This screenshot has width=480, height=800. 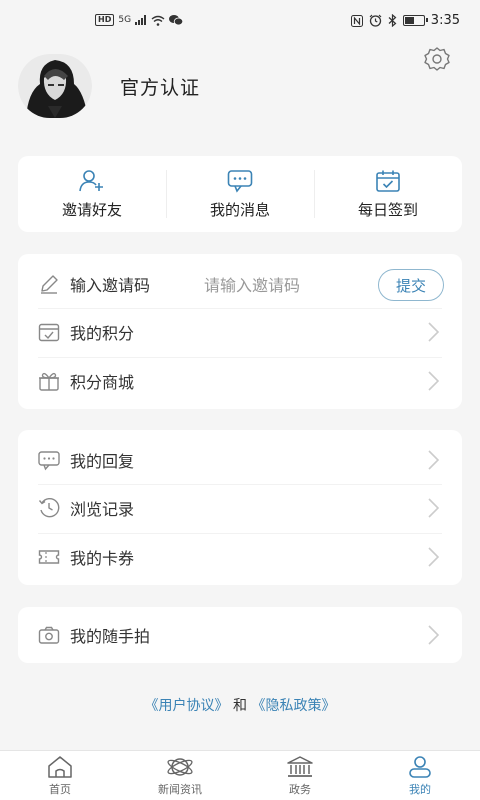 What do you see at coordinates (252, 284) in the screenshot?
I see `invite-code-input: 请输入邀请码` at bounding box center [252, 284].